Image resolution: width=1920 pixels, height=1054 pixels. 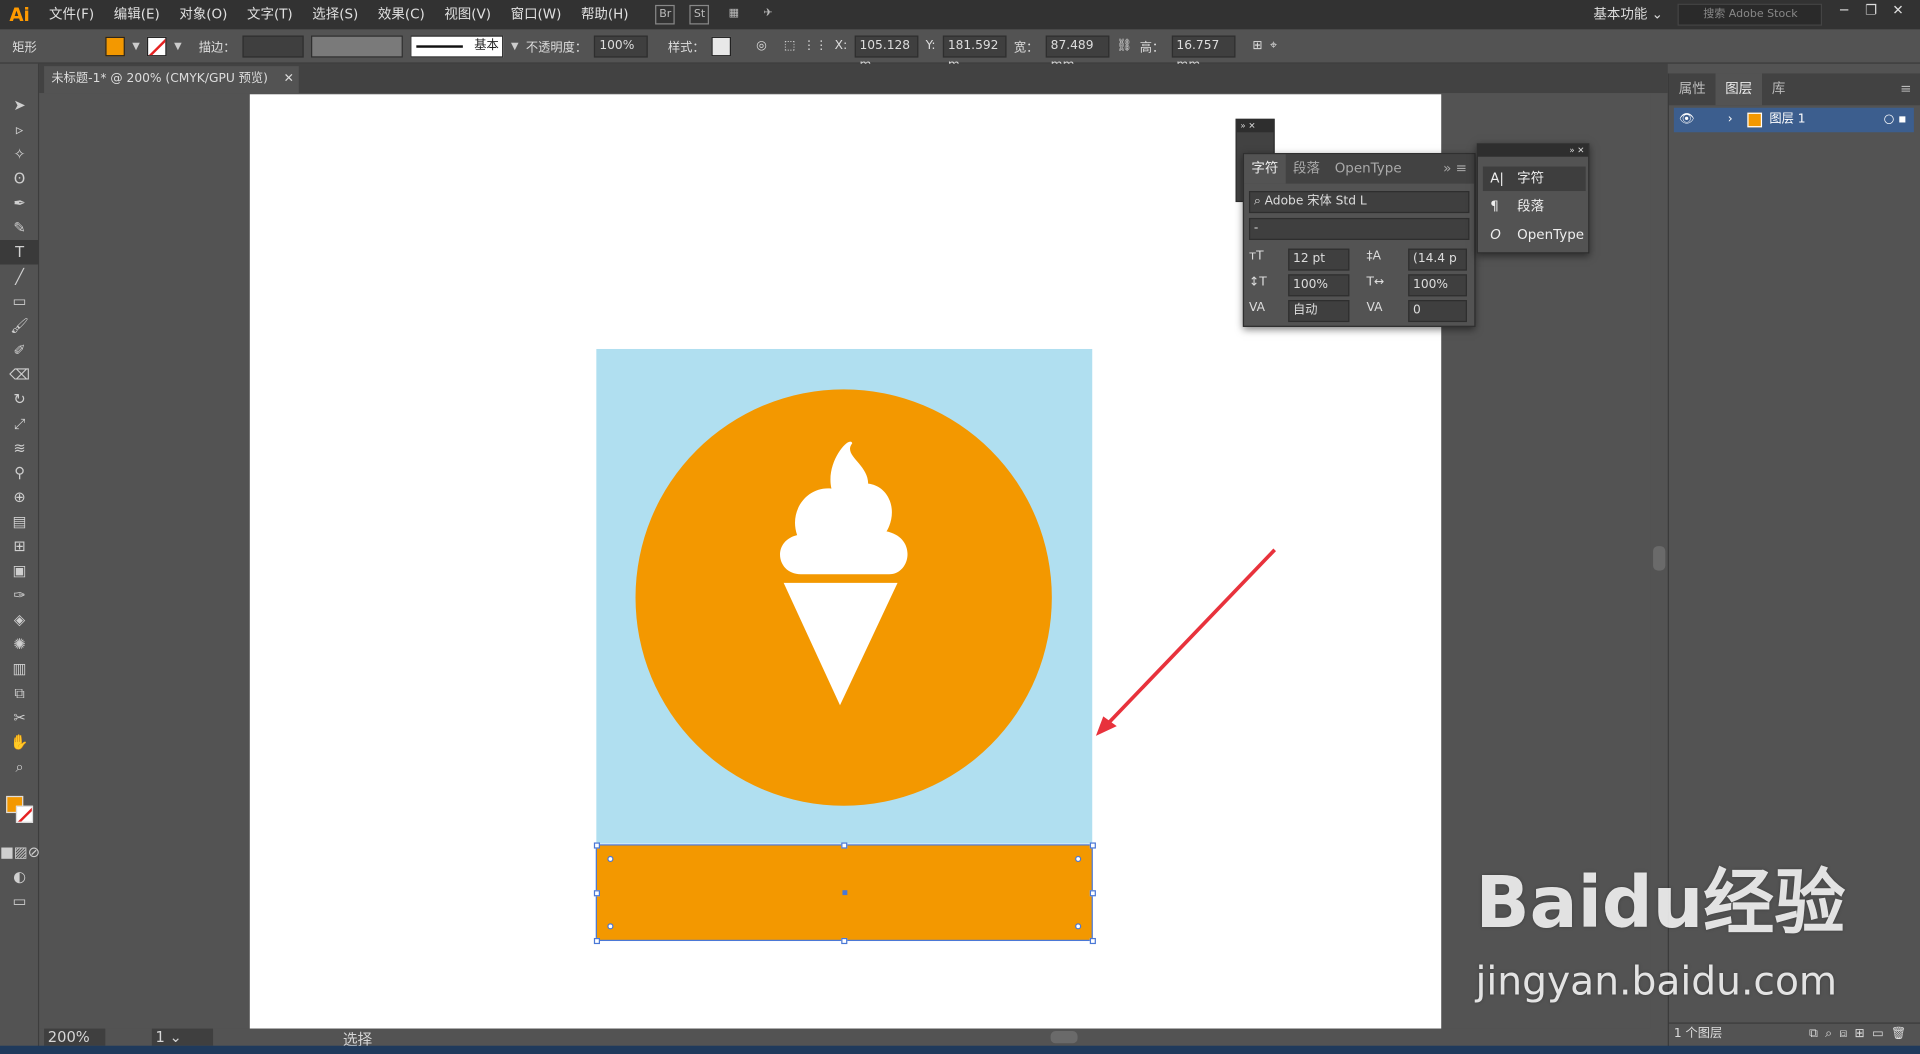 I want to click on recolor-icon: ◎, so click(x=761, y=45).